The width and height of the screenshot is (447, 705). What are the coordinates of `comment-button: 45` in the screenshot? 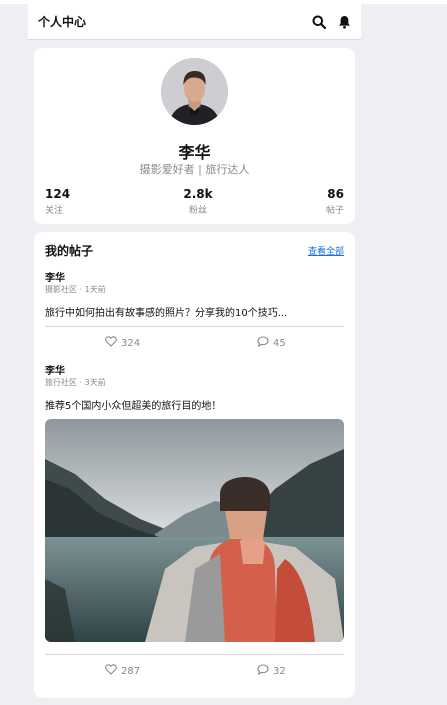 It's located at (271, 343).